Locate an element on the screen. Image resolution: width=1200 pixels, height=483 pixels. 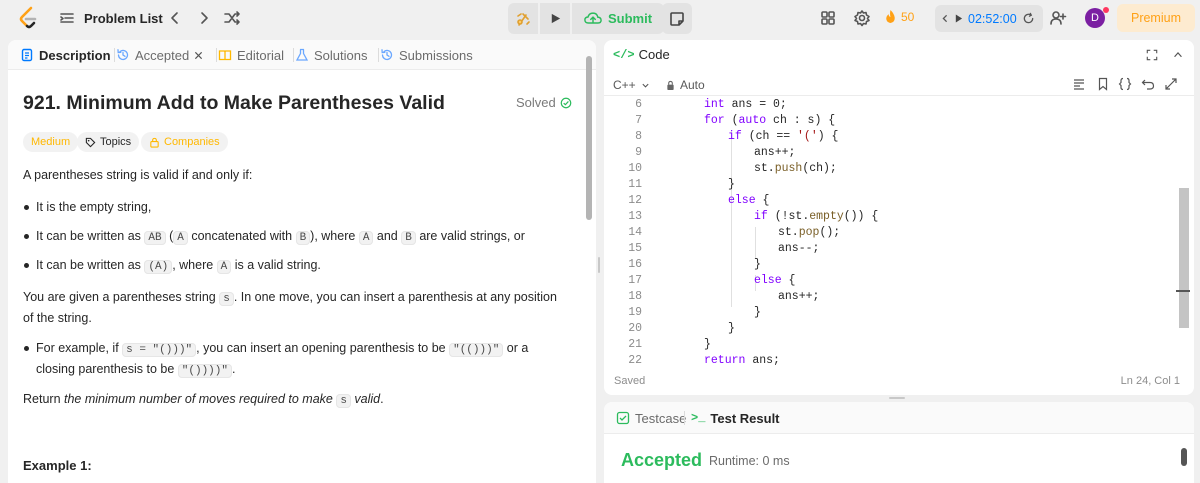
mode-select: Auto is located at coordinates (685, 85).